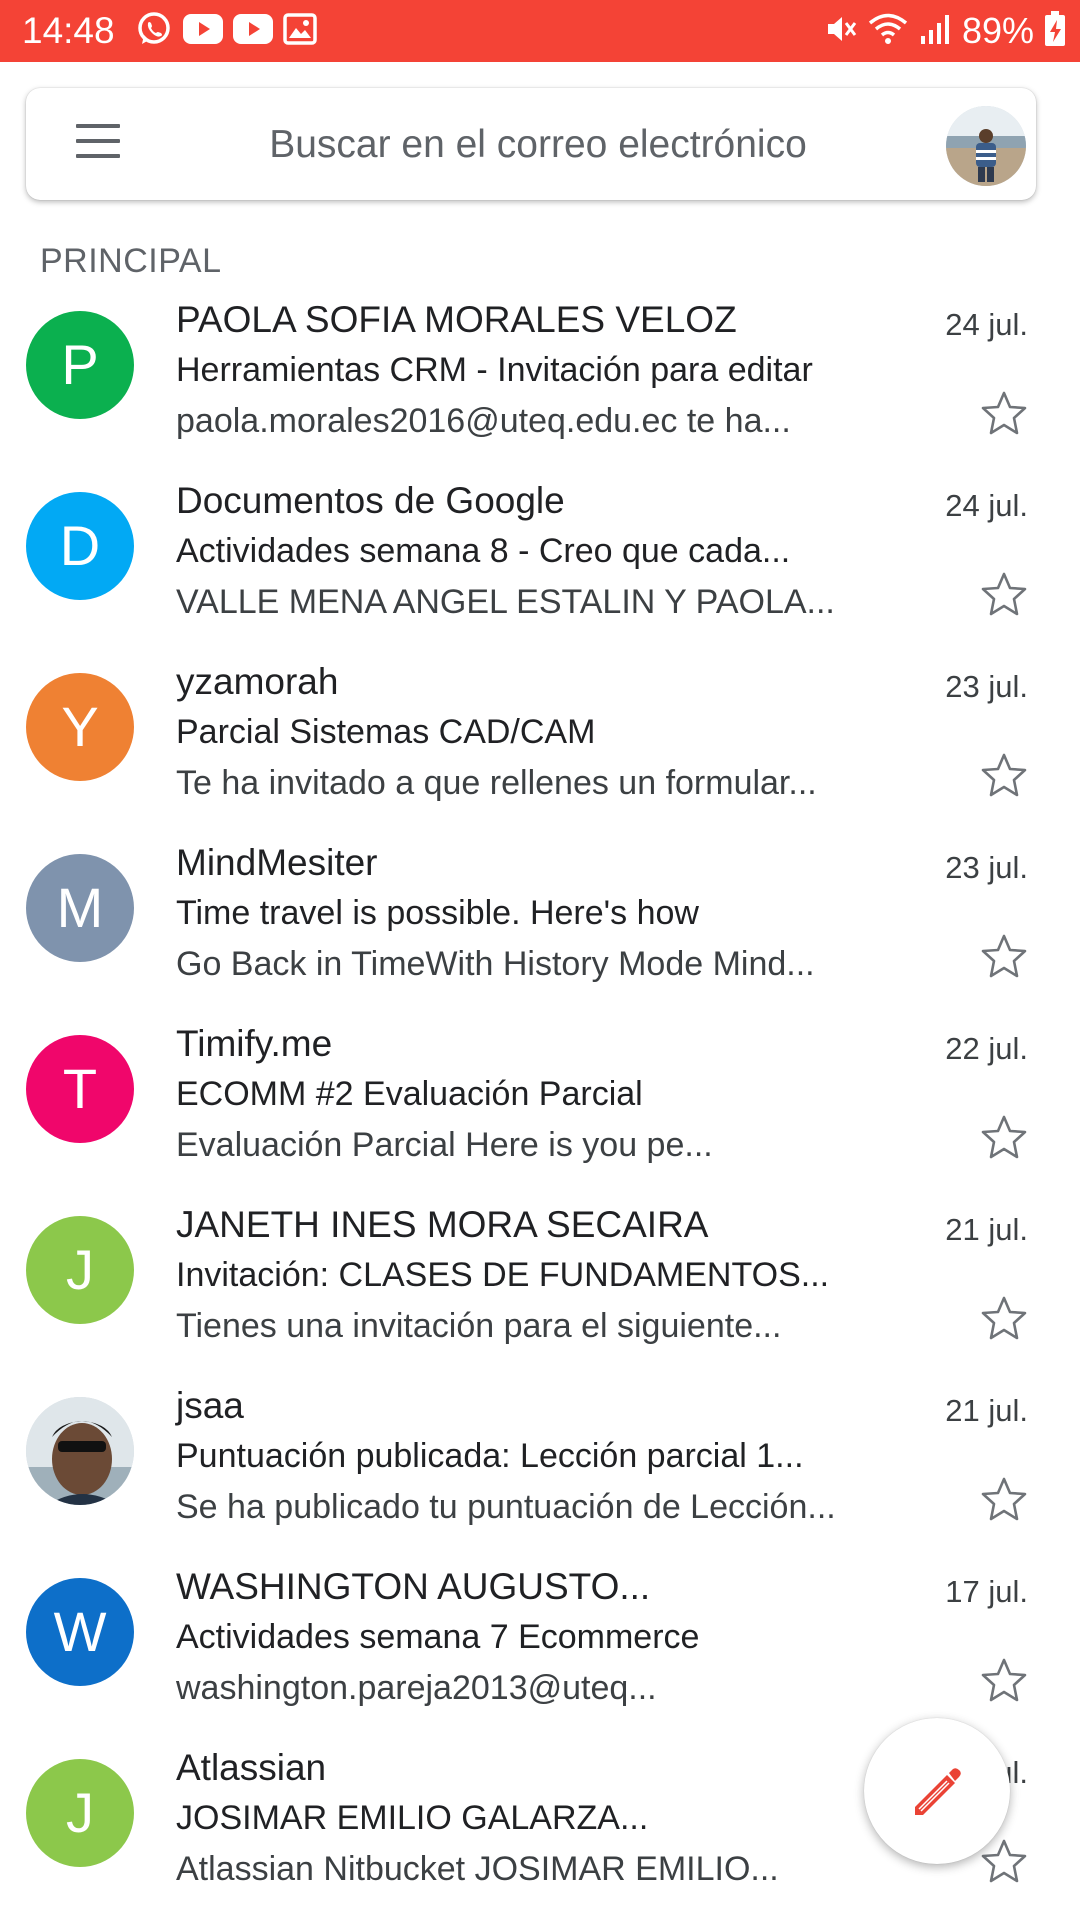 This screenshot has width=1080, height=1924. I want to click on email-subject: Parcial Sistemas CAD/CAM, so click(386, 732).